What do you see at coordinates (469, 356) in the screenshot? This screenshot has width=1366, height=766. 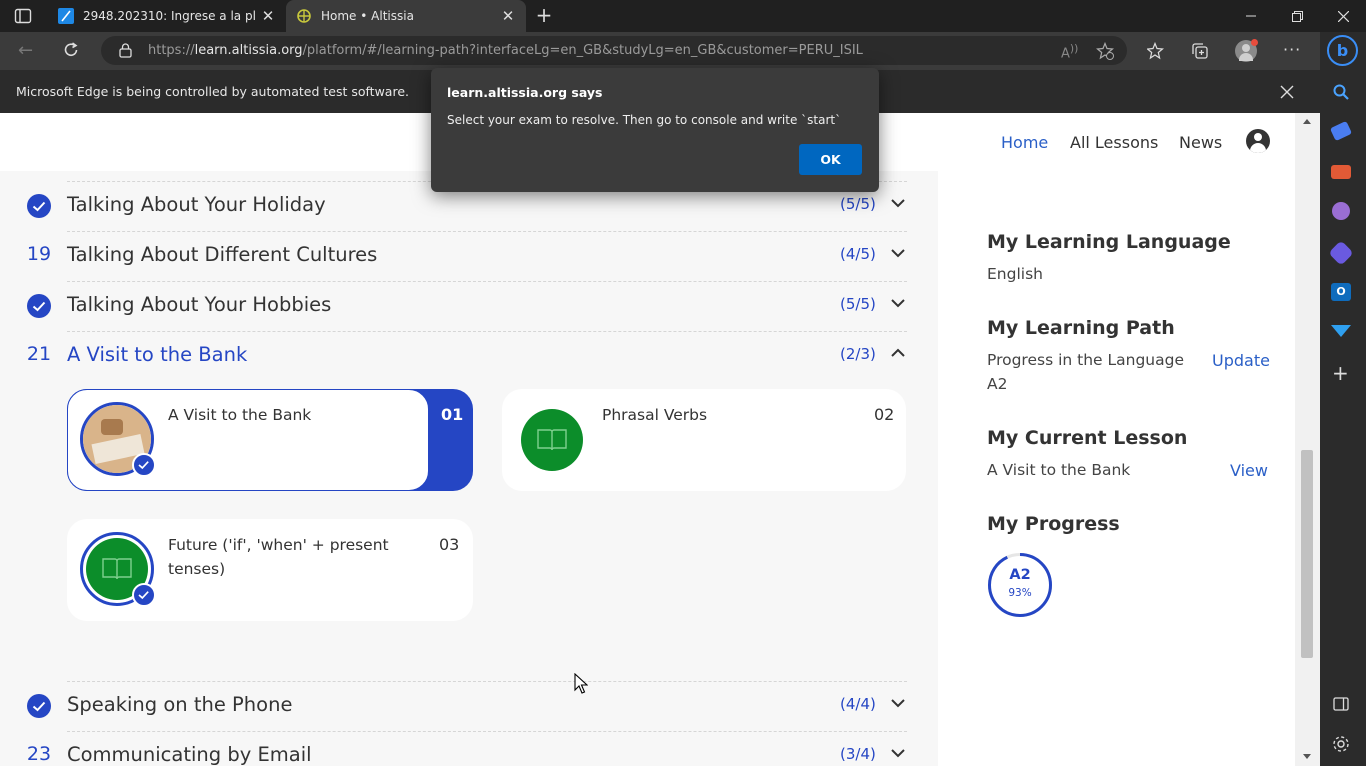 I see `lesson-row-expanded: 21 A Visit to the Bank (2/3)` at bounding box center [469, 356].